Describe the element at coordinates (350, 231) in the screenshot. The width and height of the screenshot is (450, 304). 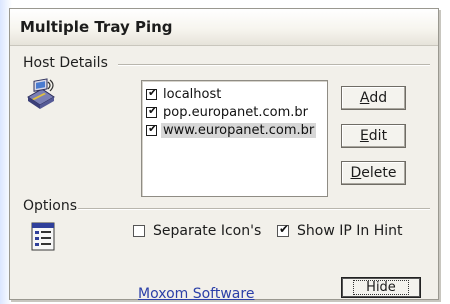
I see `show-ip-label: Show IP In Hint` at that location.